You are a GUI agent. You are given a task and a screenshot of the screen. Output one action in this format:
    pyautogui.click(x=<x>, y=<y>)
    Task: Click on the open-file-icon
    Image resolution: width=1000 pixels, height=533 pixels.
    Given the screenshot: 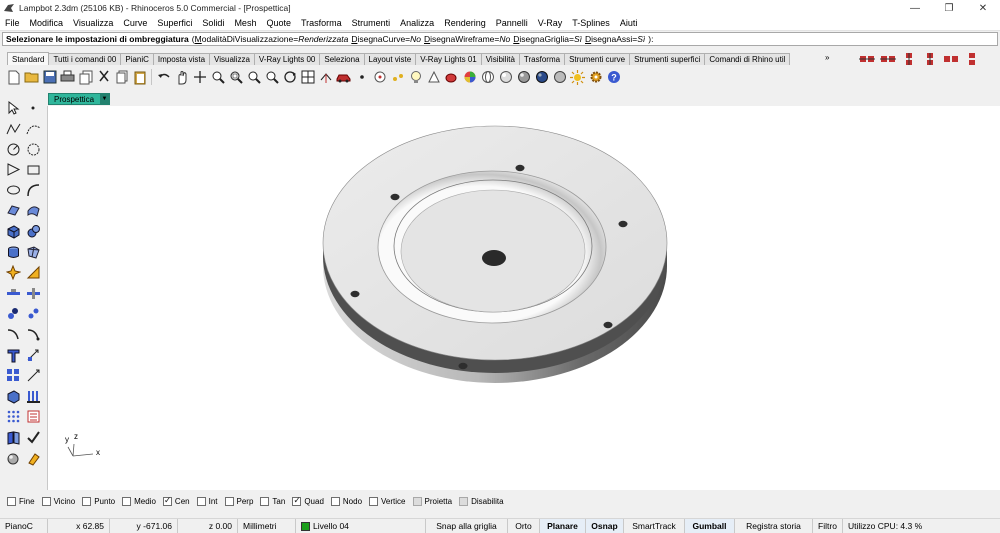 What is the action you would take?
    pyautogui.click(x=31, y=77)
    